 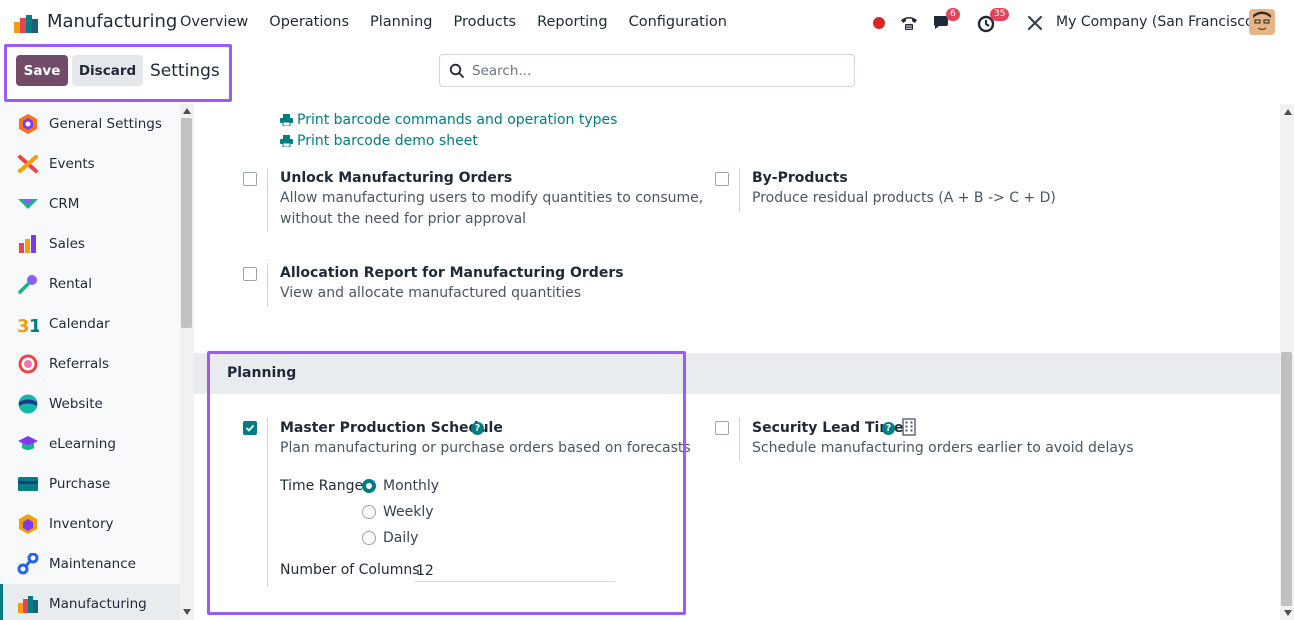 I want to click on sidebar-item-label: Maintenance, so click(x=92, y=564).